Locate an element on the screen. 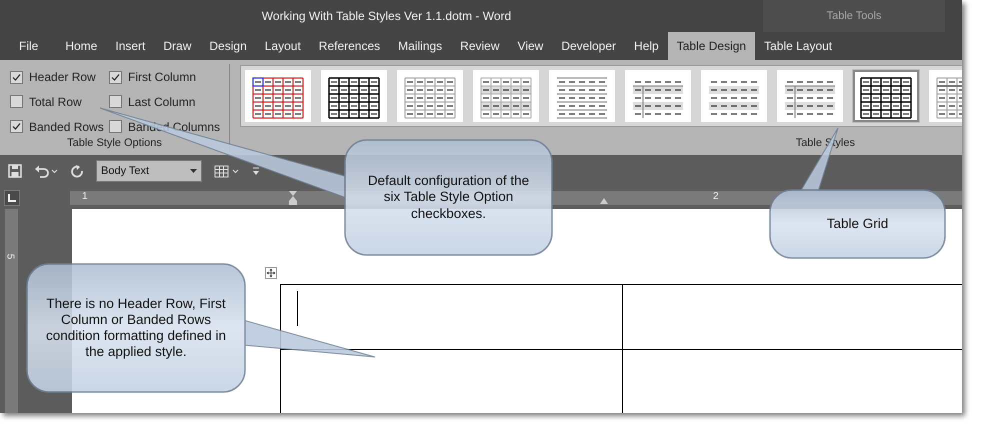 The width and height of the screenshot is (982, 432). ribbon-tab: Developer is located at coordinates (589, 46).